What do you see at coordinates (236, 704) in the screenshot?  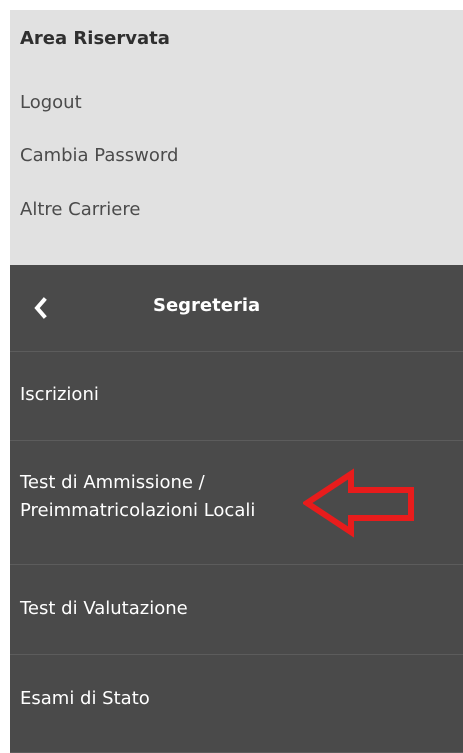 I see `menu-item-esami-di-stato: Esami di Stato` at bounding box center [236, 704].